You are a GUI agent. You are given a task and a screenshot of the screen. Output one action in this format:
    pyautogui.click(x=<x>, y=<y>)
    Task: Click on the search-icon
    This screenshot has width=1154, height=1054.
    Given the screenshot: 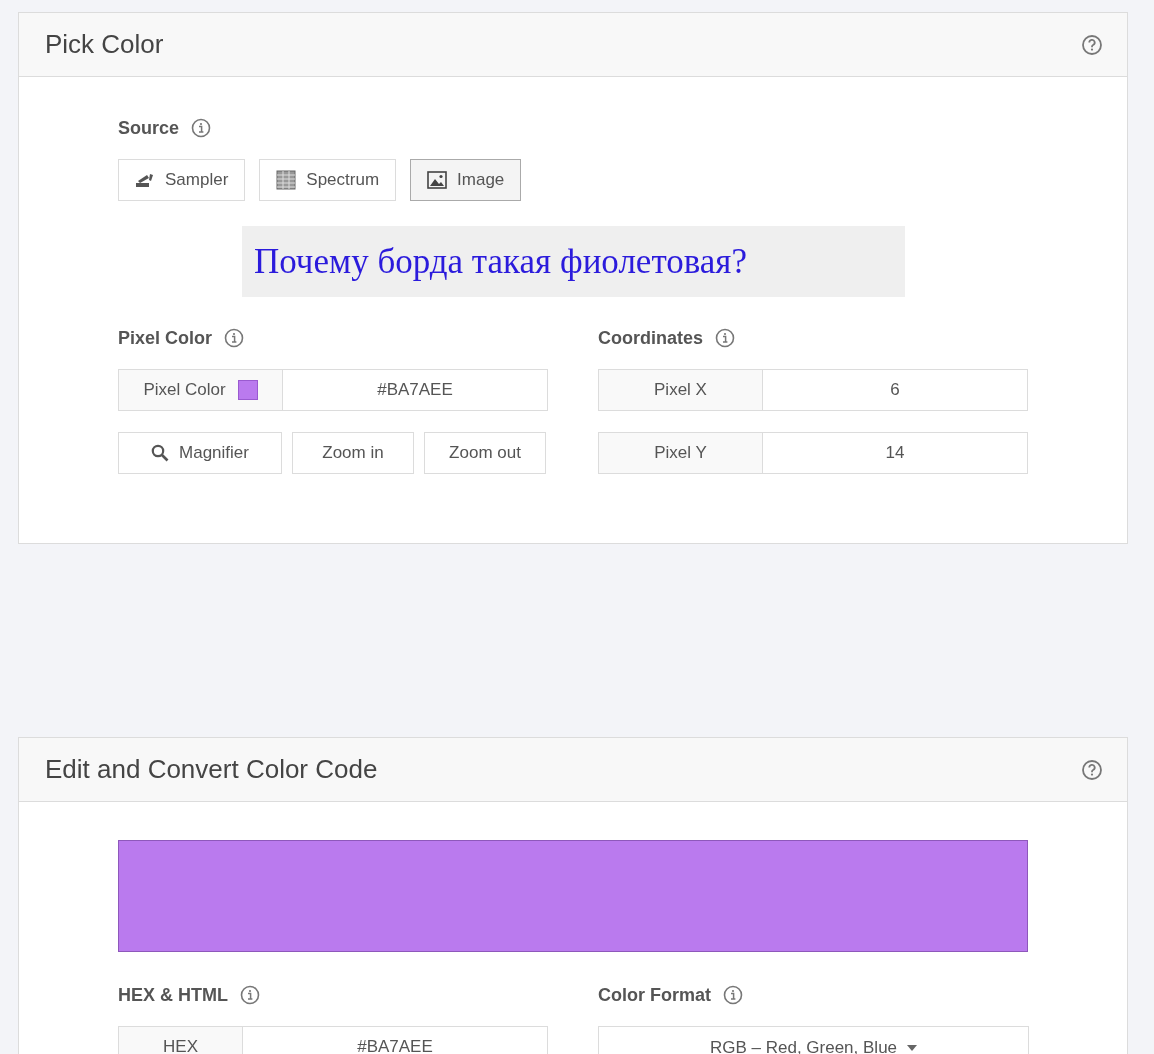 What is the action you would take?
    pyautogui.click(x=160, y=453)
    